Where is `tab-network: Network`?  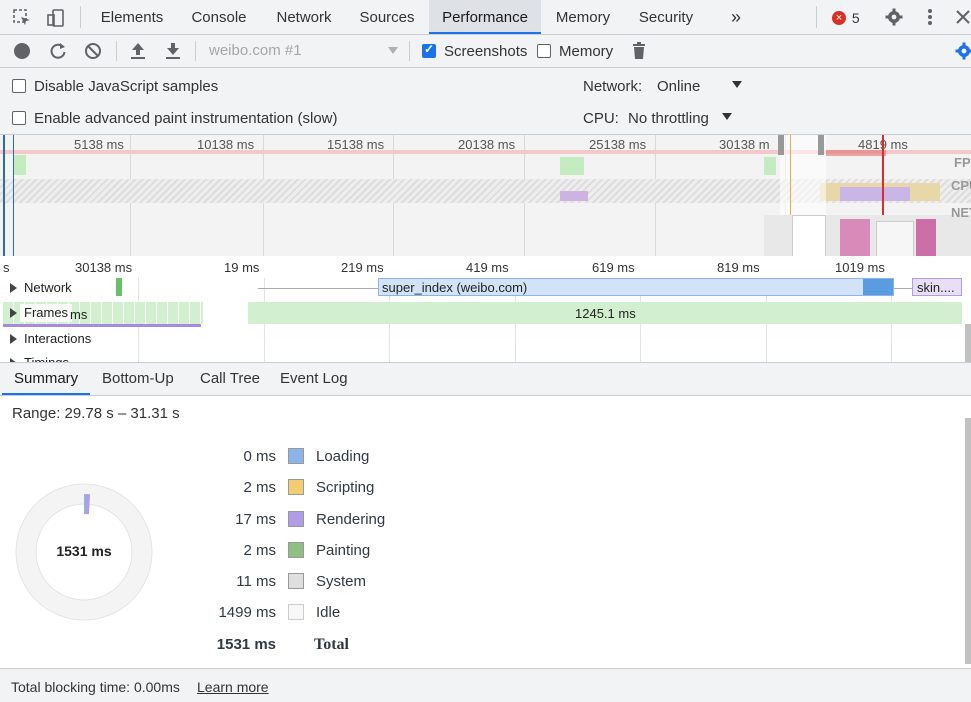
tab-network: Network is located at coordinates (304, 17).